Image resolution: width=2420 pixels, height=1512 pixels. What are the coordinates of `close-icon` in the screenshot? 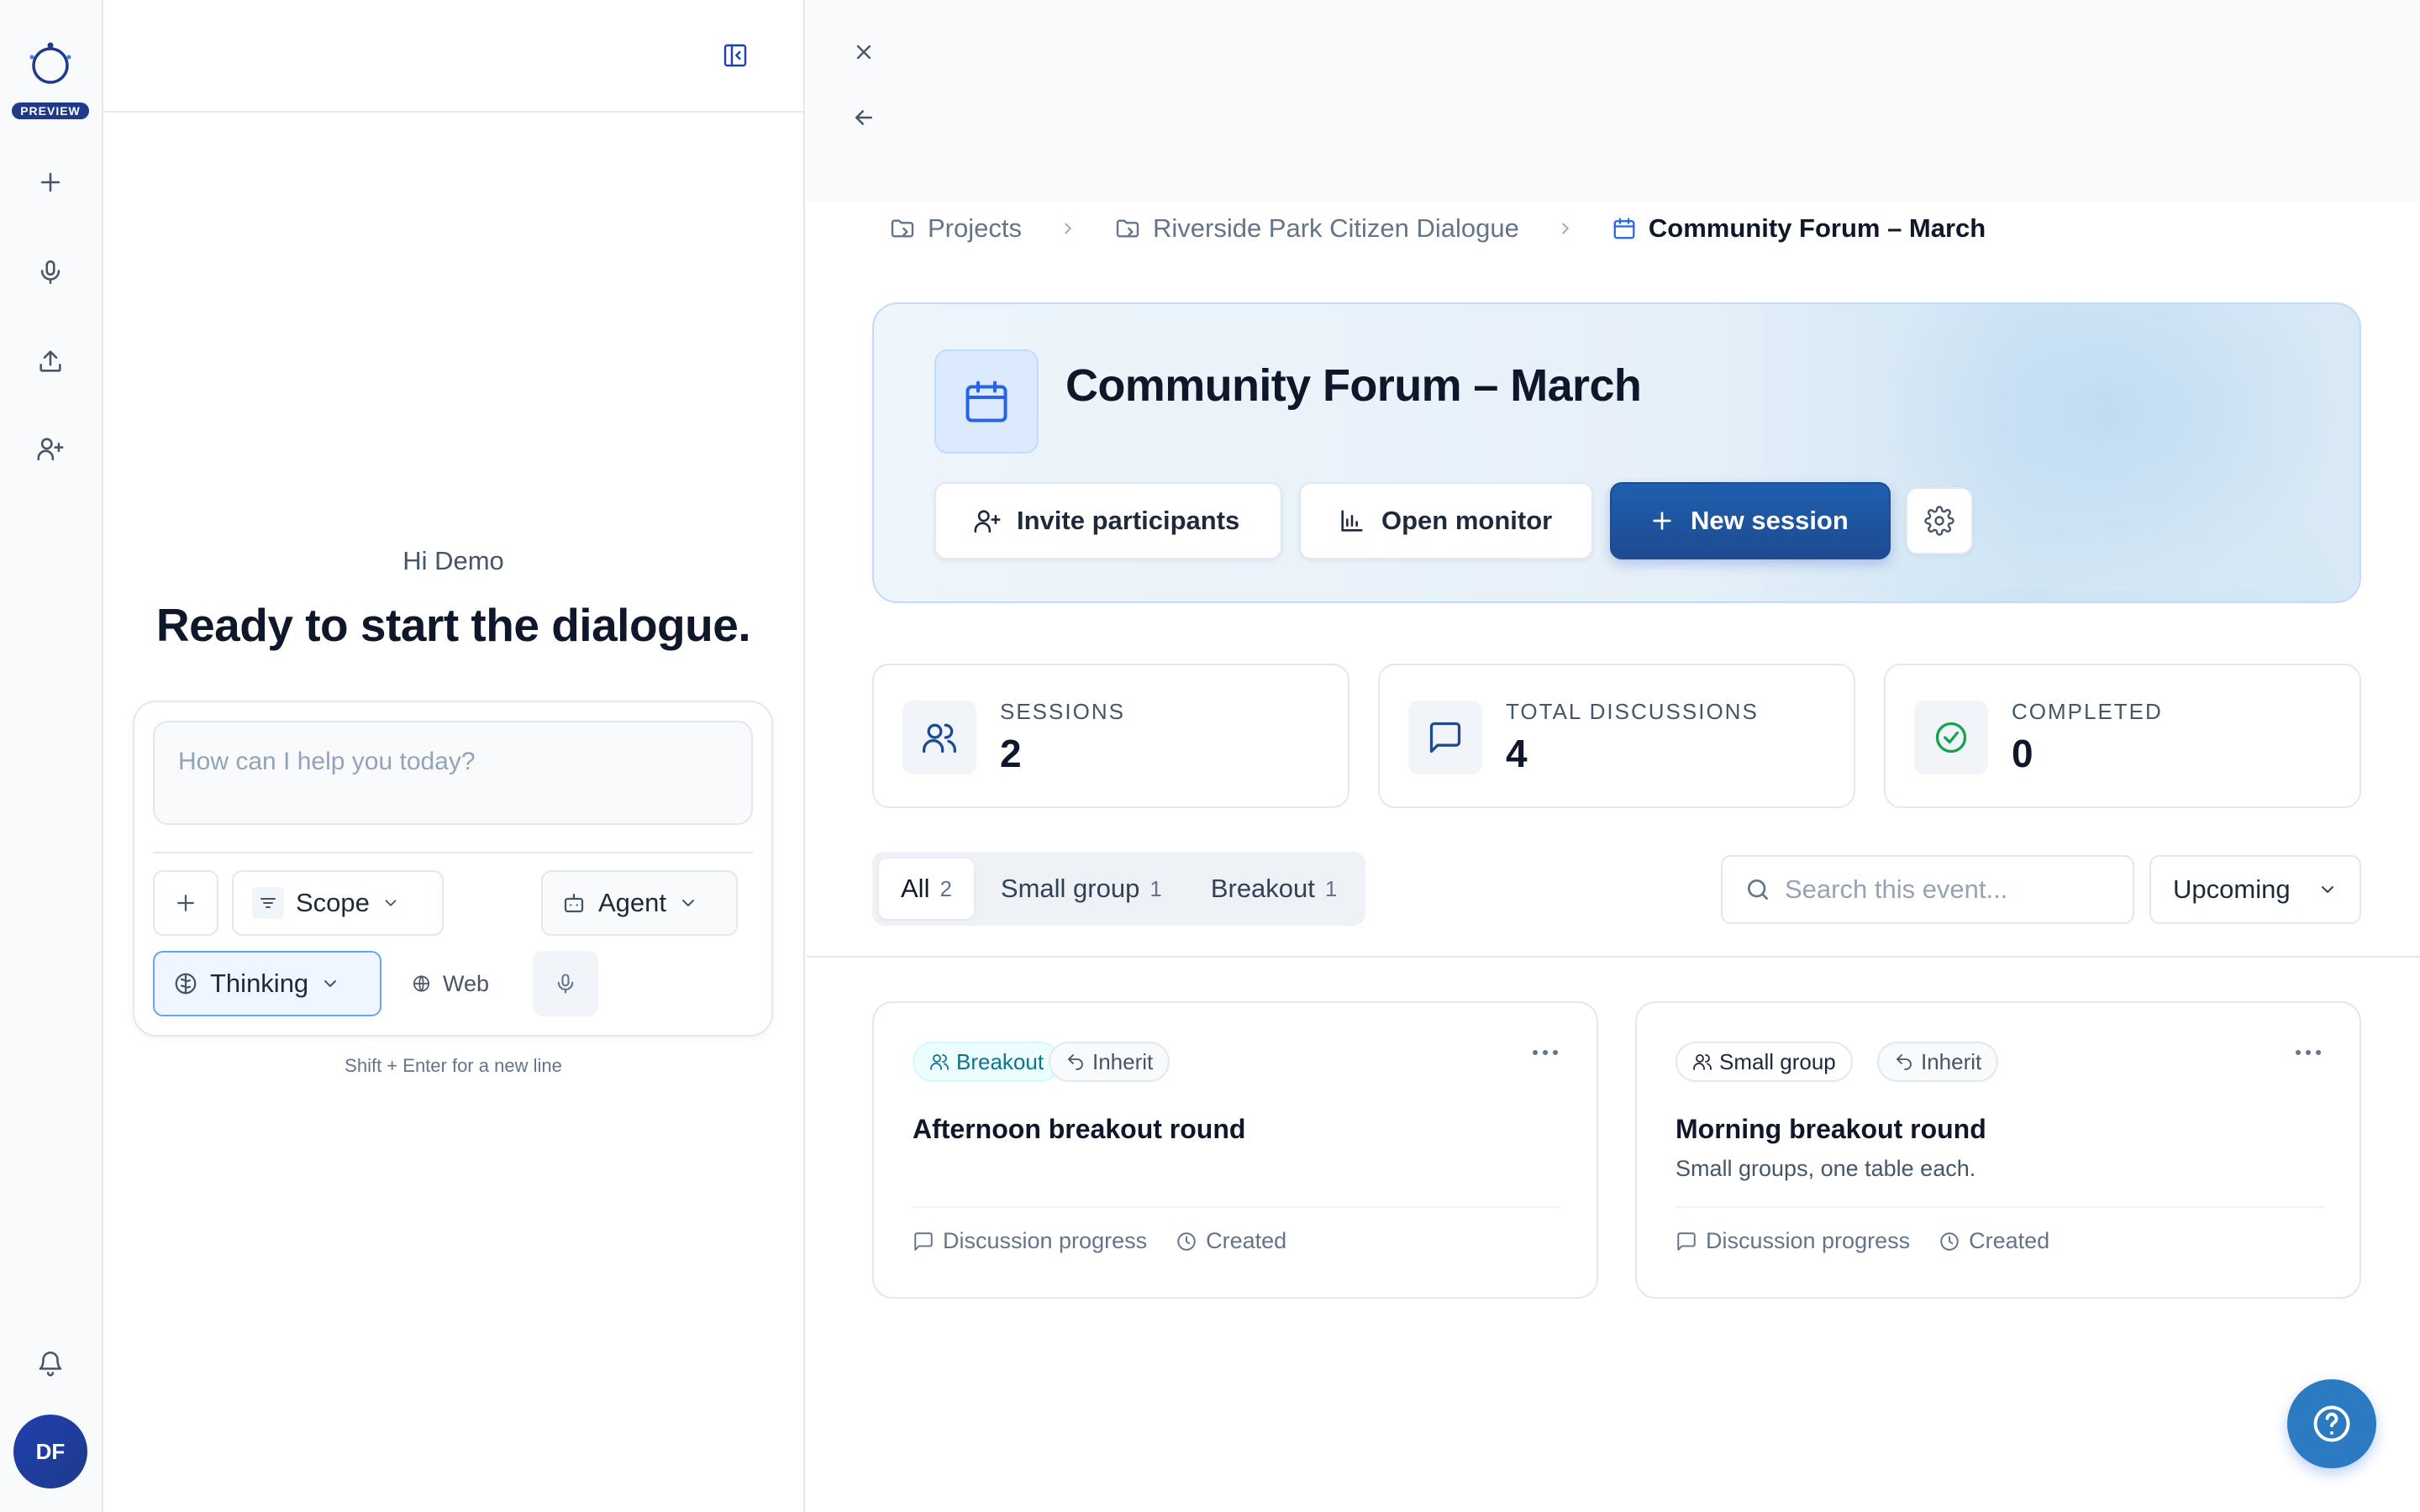 It's located at (864, 52).